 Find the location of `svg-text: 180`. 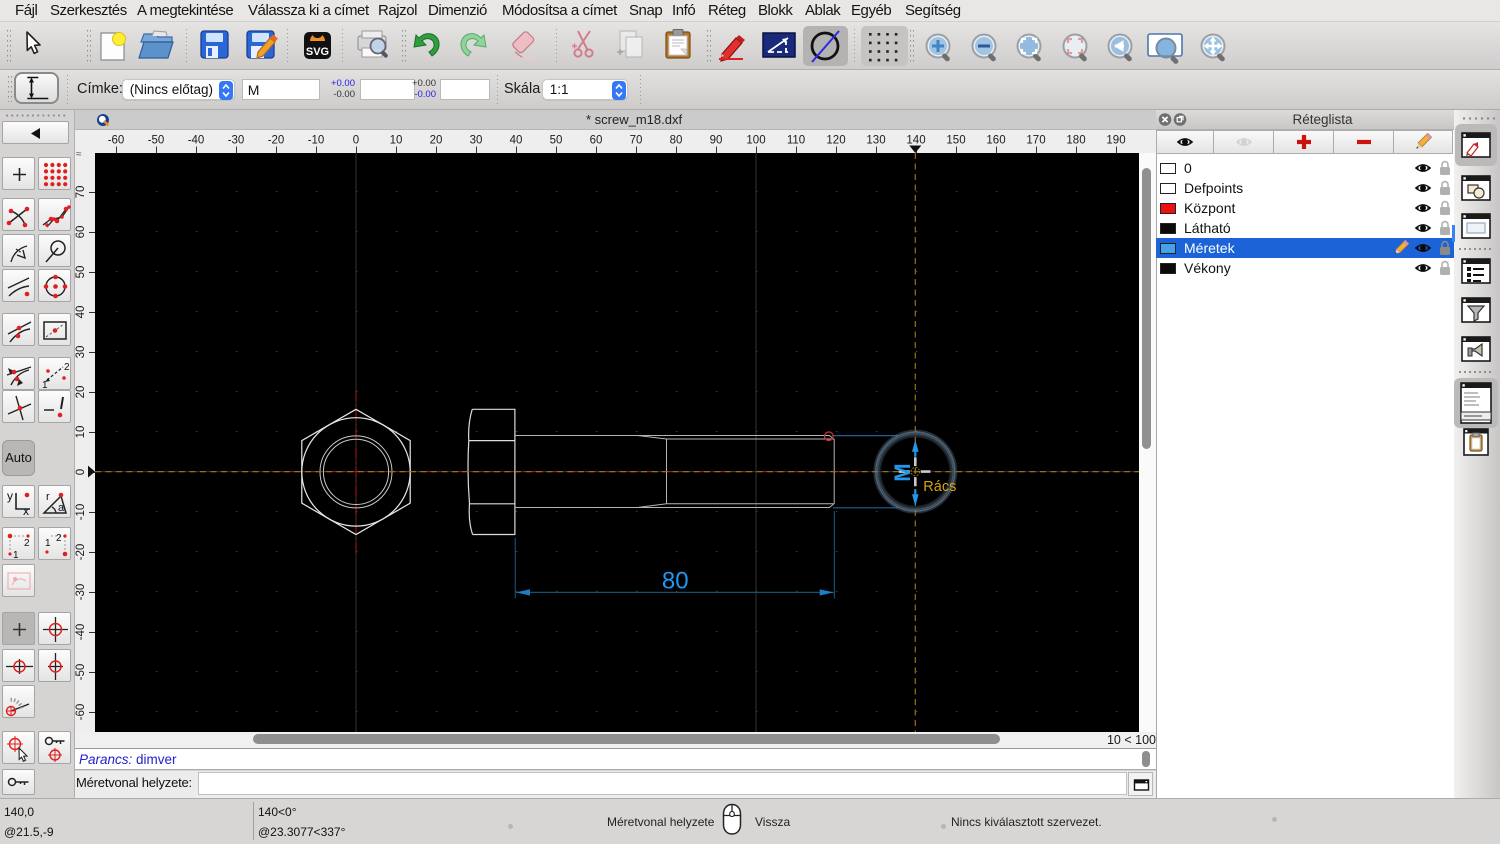

svg-text: 180 is located at coordinates (1075, 141).